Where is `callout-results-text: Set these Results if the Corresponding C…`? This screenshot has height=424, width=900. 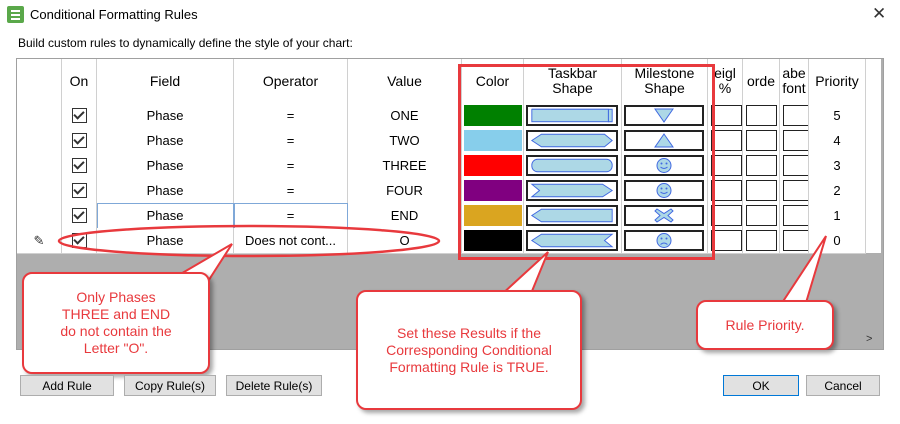 callout-results-text: Set these Results if the Corresponding C… is located at coordinates (469, 349).